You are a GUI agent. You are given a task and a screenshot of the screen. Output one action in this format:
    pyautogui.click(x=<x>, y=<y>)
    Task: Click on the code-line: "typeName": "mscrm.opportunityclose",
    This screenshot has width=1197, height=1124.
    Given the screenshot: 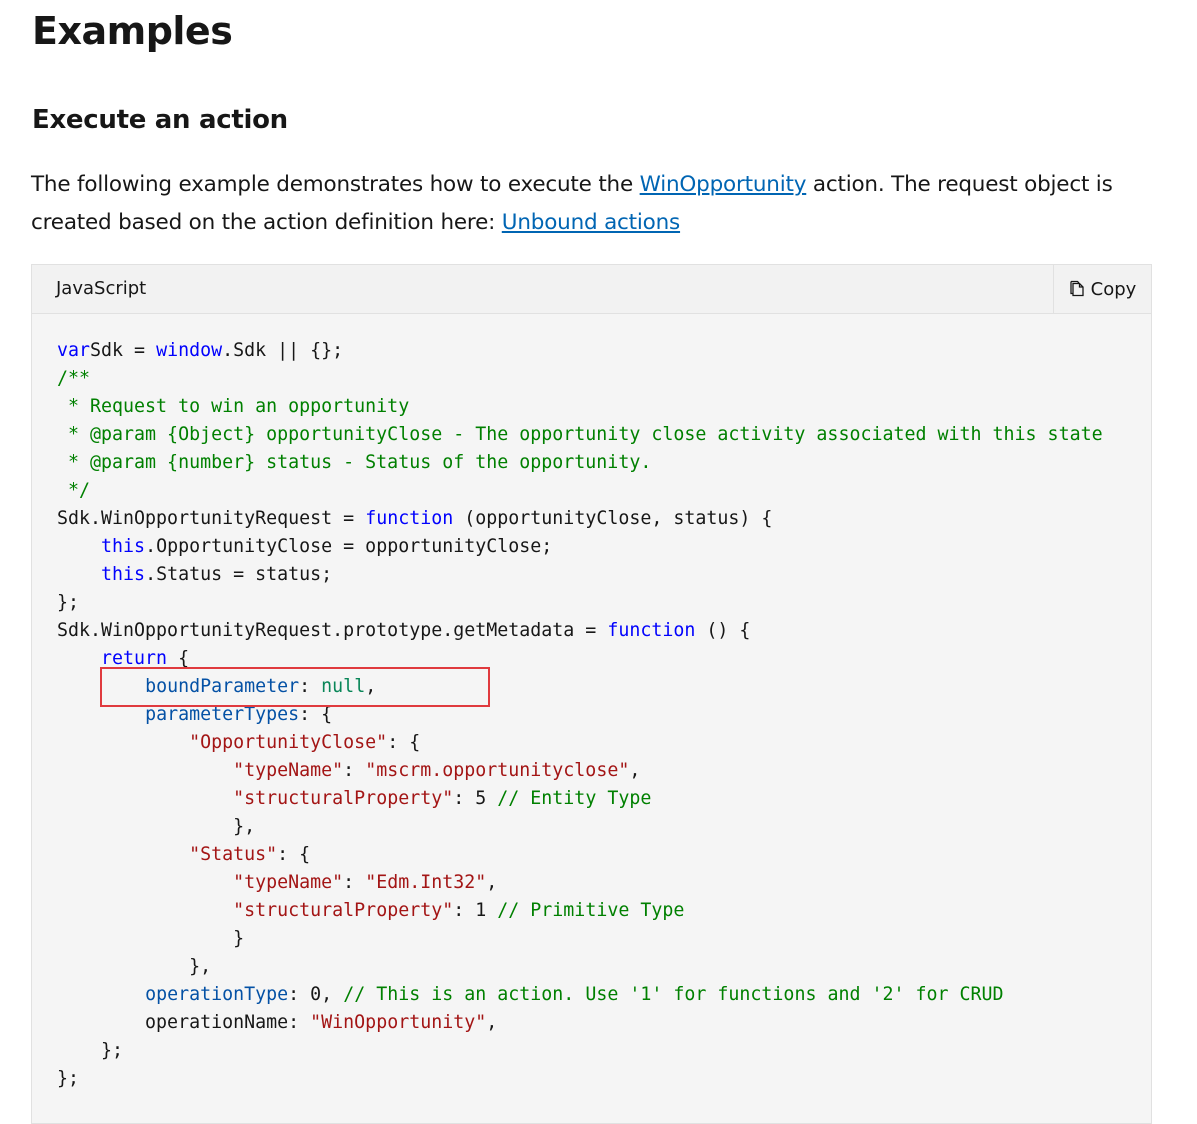 What is the action you would take?
    pyautogui.click(x=604, y=771)
    